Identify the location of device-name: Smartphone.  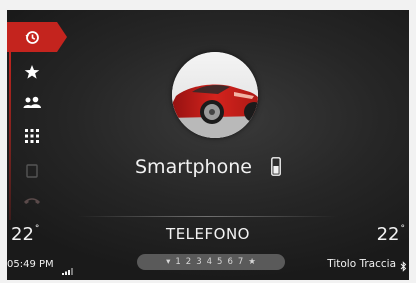
(193, 167).